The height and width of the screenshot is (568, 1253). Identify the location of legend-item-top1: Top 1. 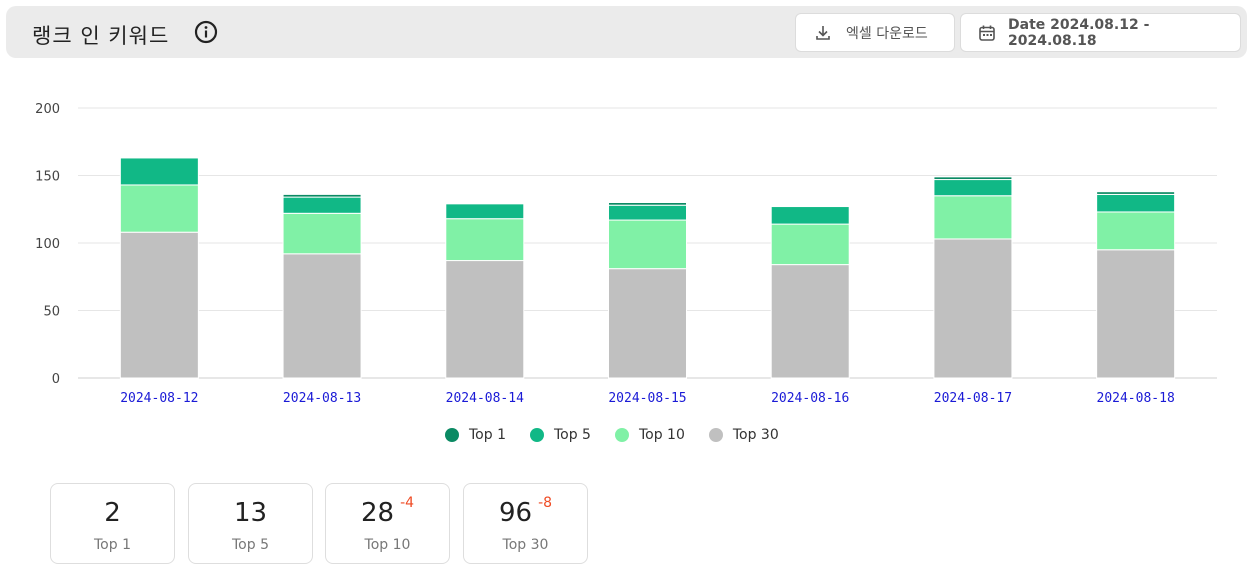
(475, 435).